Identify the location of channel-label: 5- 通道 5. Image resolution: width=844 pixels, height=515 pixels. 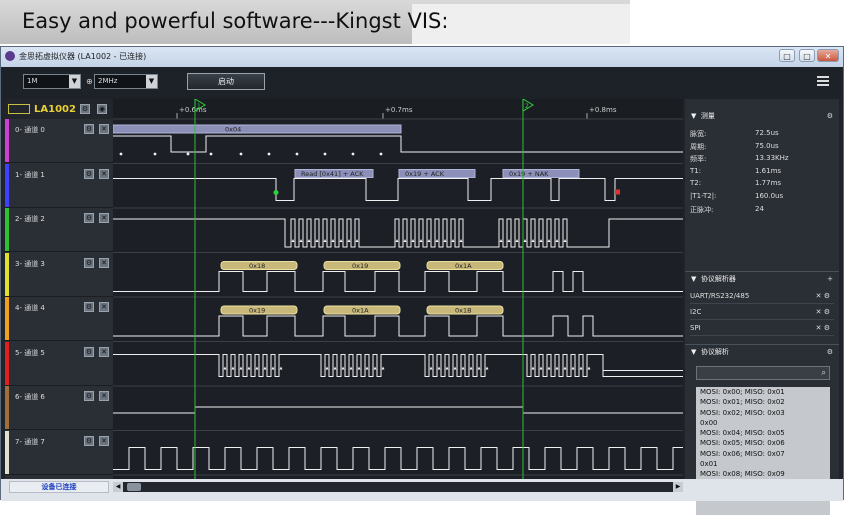
(30, 352).